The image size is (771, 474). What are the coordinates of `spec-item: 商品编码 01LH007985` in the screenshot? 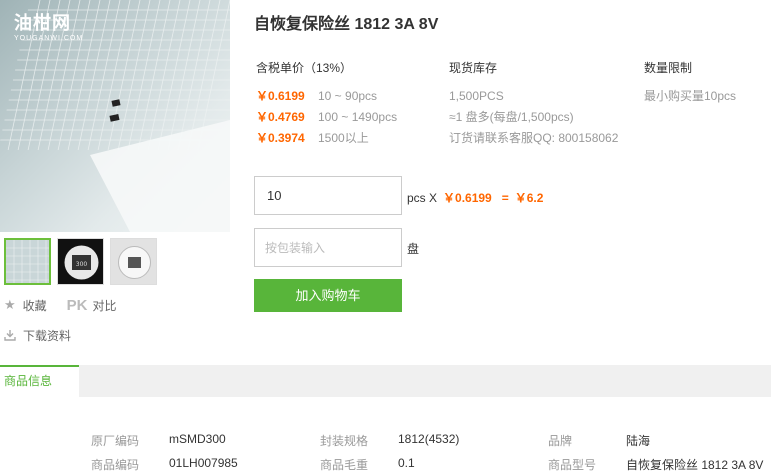 It's located at (164, 464).